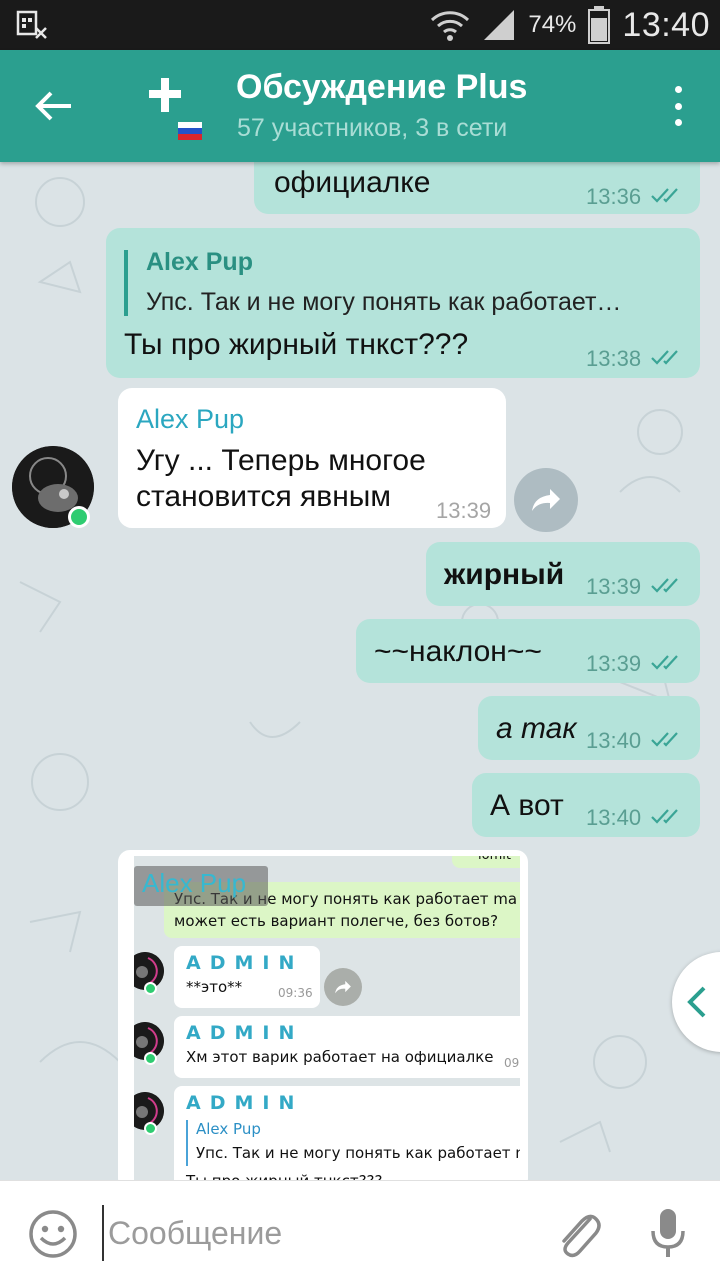  What do you see at coordinates (53, 1234) in the screenshot?
I see `smiley-icon` at bounding box center [53, 1234].